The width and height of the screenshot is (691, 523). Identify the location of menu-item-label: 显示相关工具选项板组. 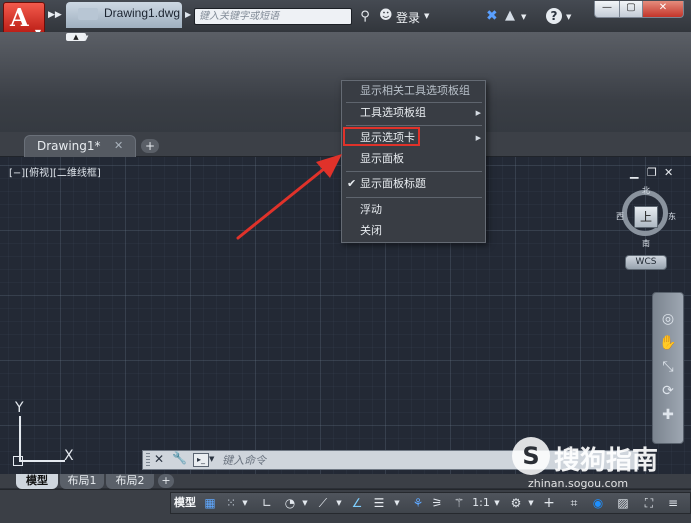
(415, 90).